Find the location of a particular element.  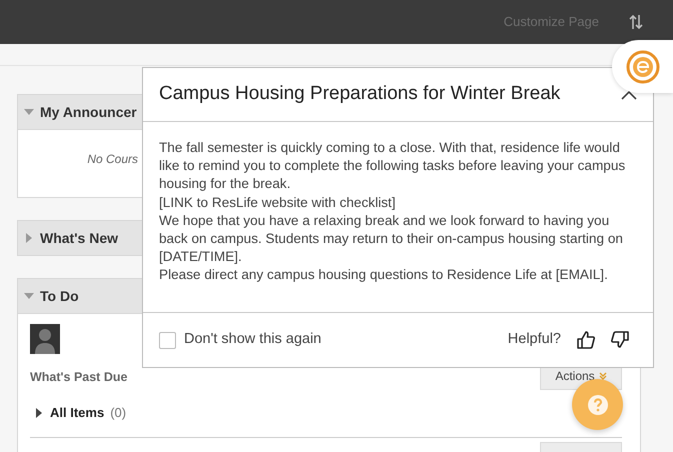

checkbox-label: Don't show this again is located at coordinates (253, 340).